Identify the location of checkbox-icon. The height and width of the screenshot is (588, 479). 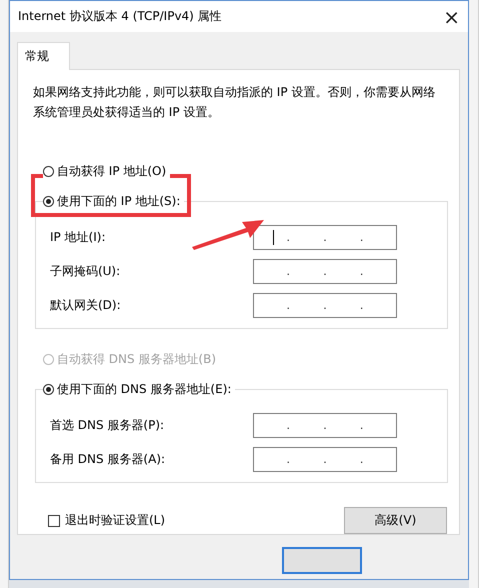
(54, 520).